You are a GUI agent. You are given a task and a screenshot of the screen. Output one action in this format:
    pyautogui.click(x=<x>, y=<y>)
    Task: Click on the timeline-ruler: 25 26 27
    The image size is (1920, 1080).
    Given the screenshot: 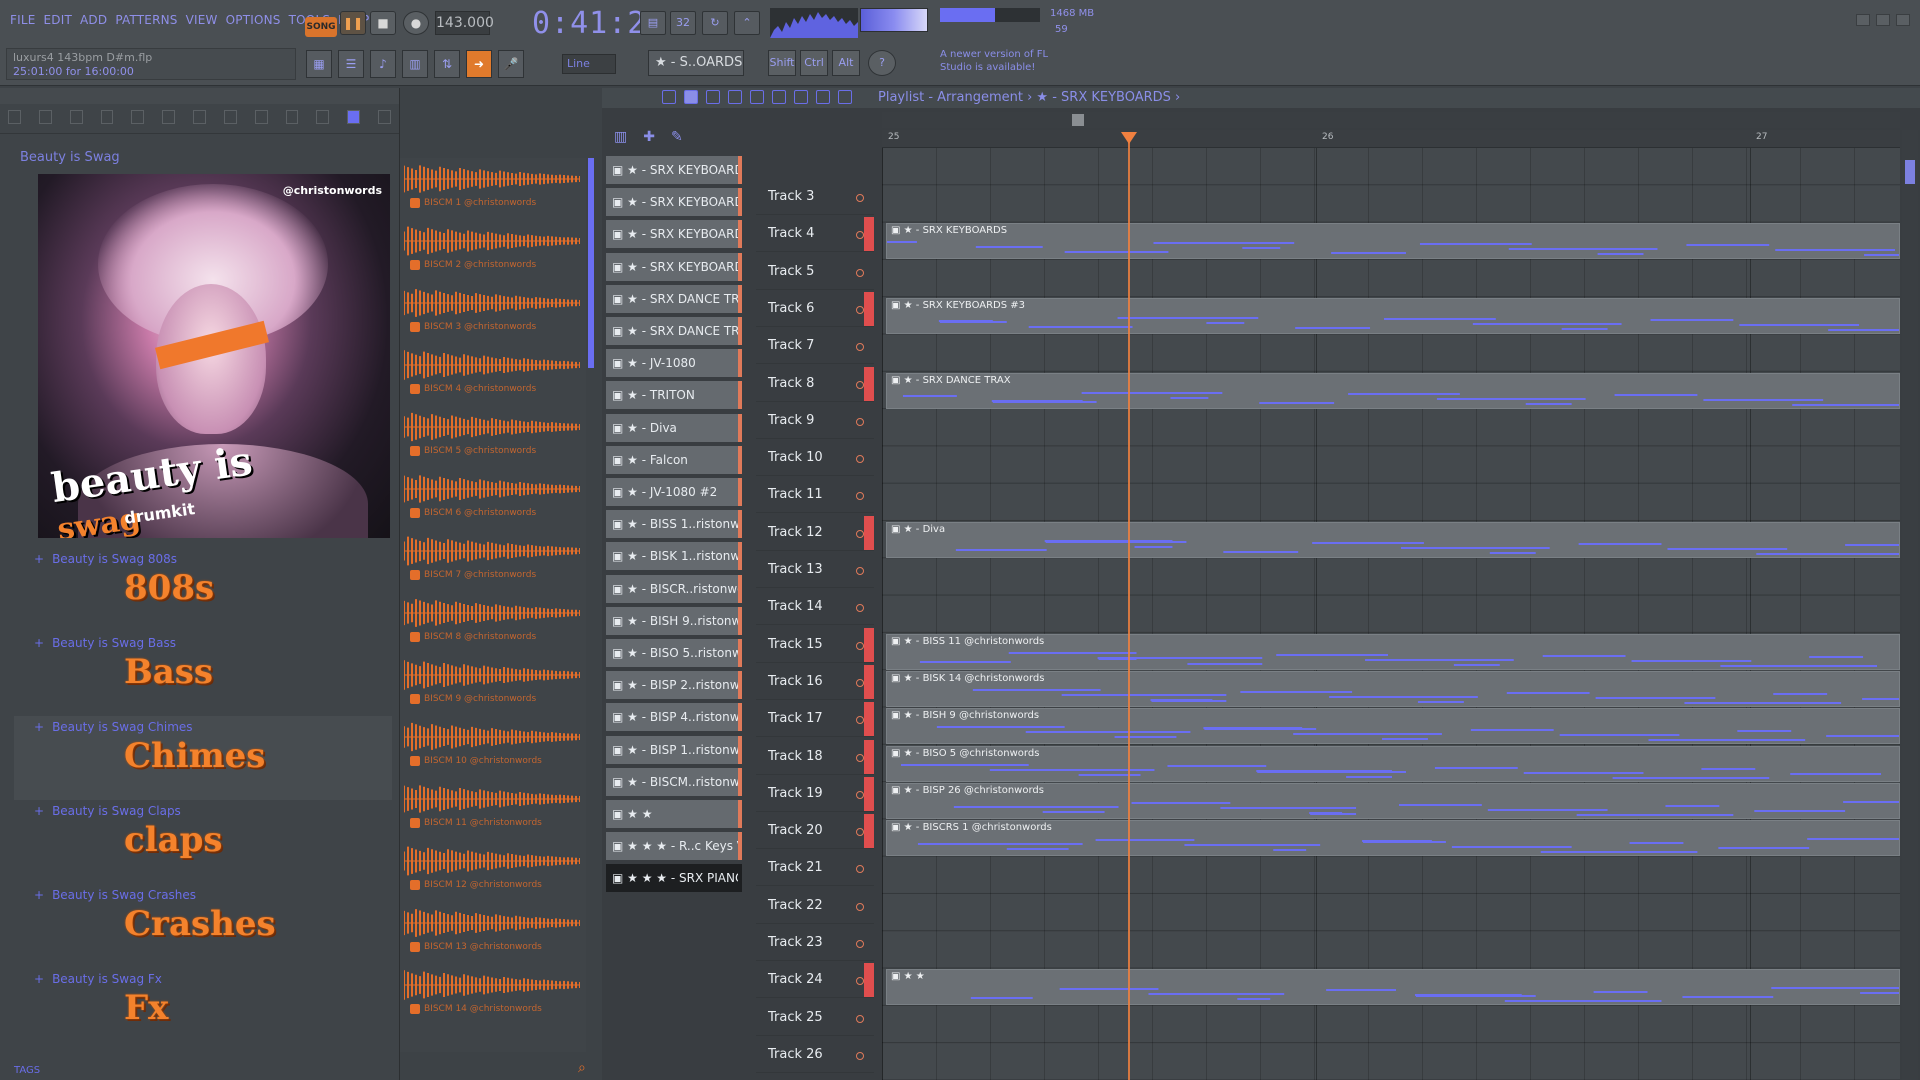 What is the action you would take?
    pyautogui.click(x=1391, y=139)
    